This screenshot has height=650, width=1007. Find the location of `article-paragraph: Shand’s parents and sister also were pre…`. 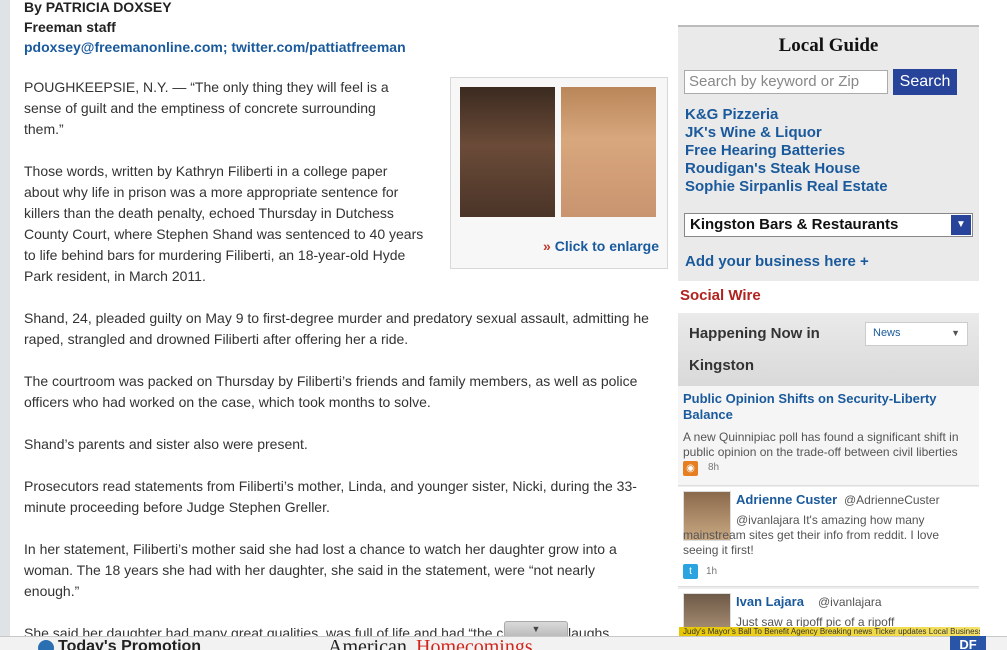

article-paragraph: Shand’s parents and sister also were pre… is located at coordinates (166, 444).